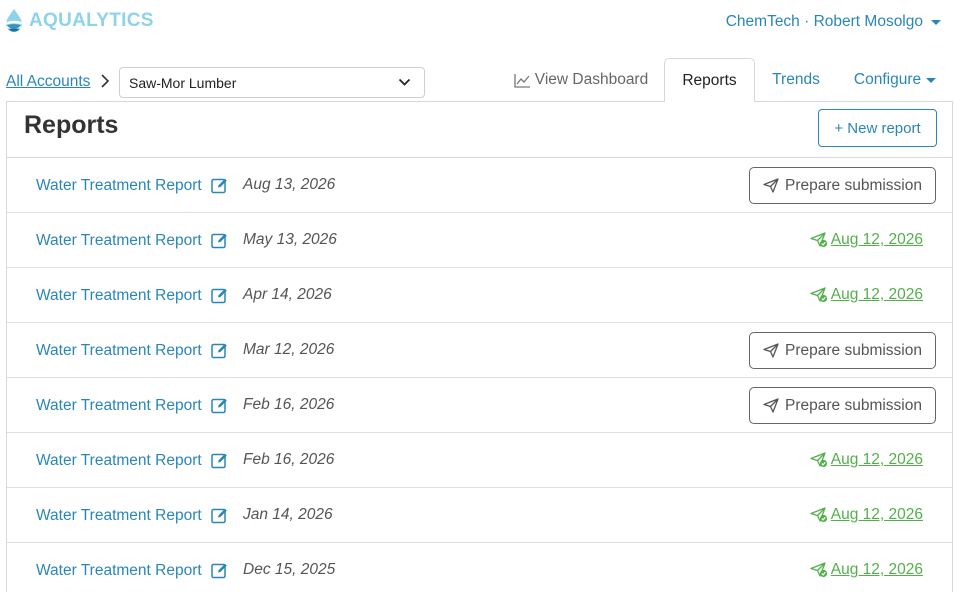 The image size is (954, 592). I want to click on water-drop-logo-icon, so click(14, 20).